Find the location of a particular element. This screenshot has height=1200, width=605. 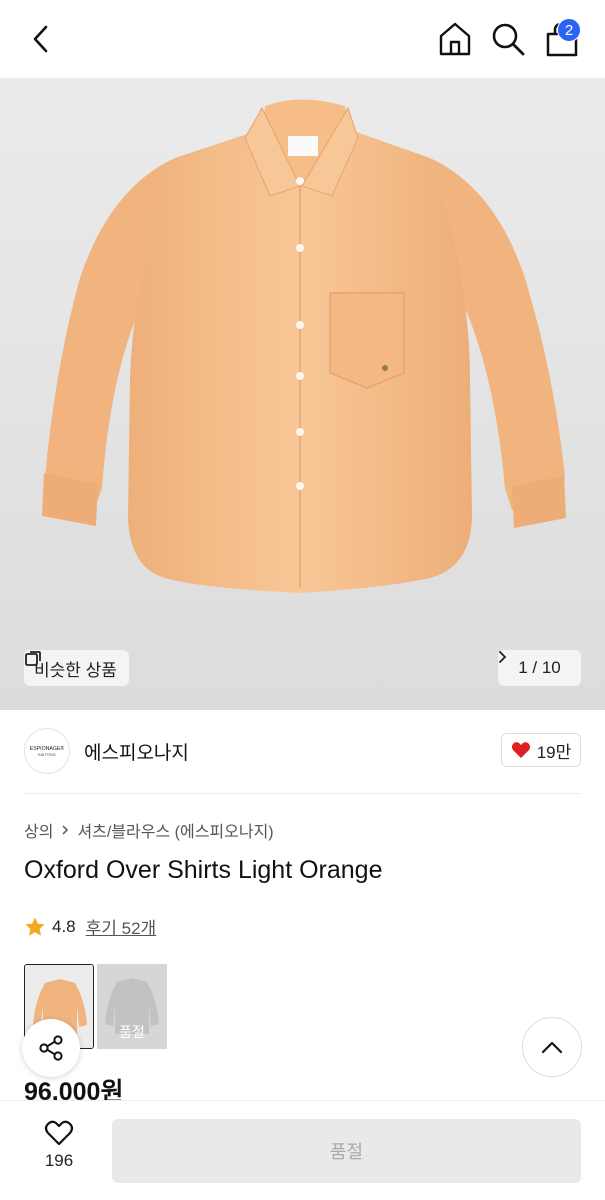

brand-like-button: 19만 is located at coordinates (541, 750).